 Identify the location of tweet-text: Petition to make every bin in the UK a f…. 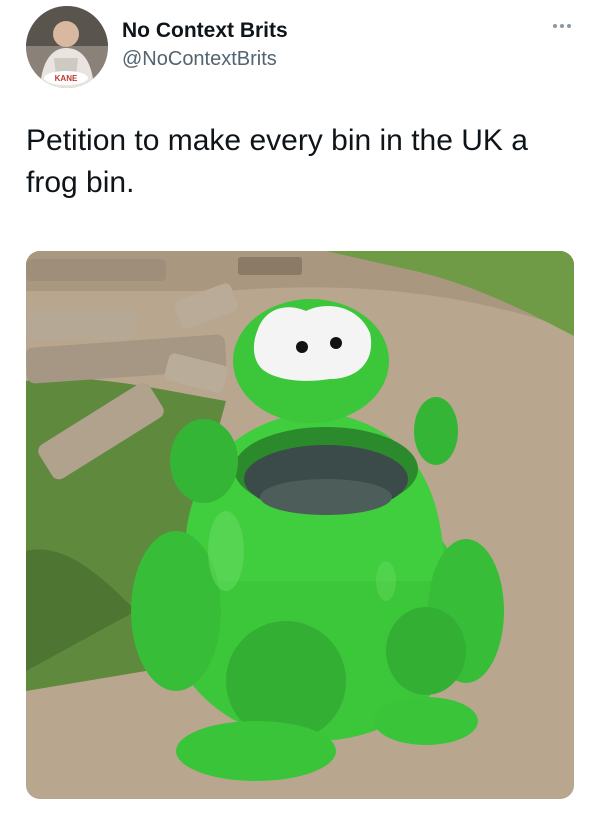
(277, 161).